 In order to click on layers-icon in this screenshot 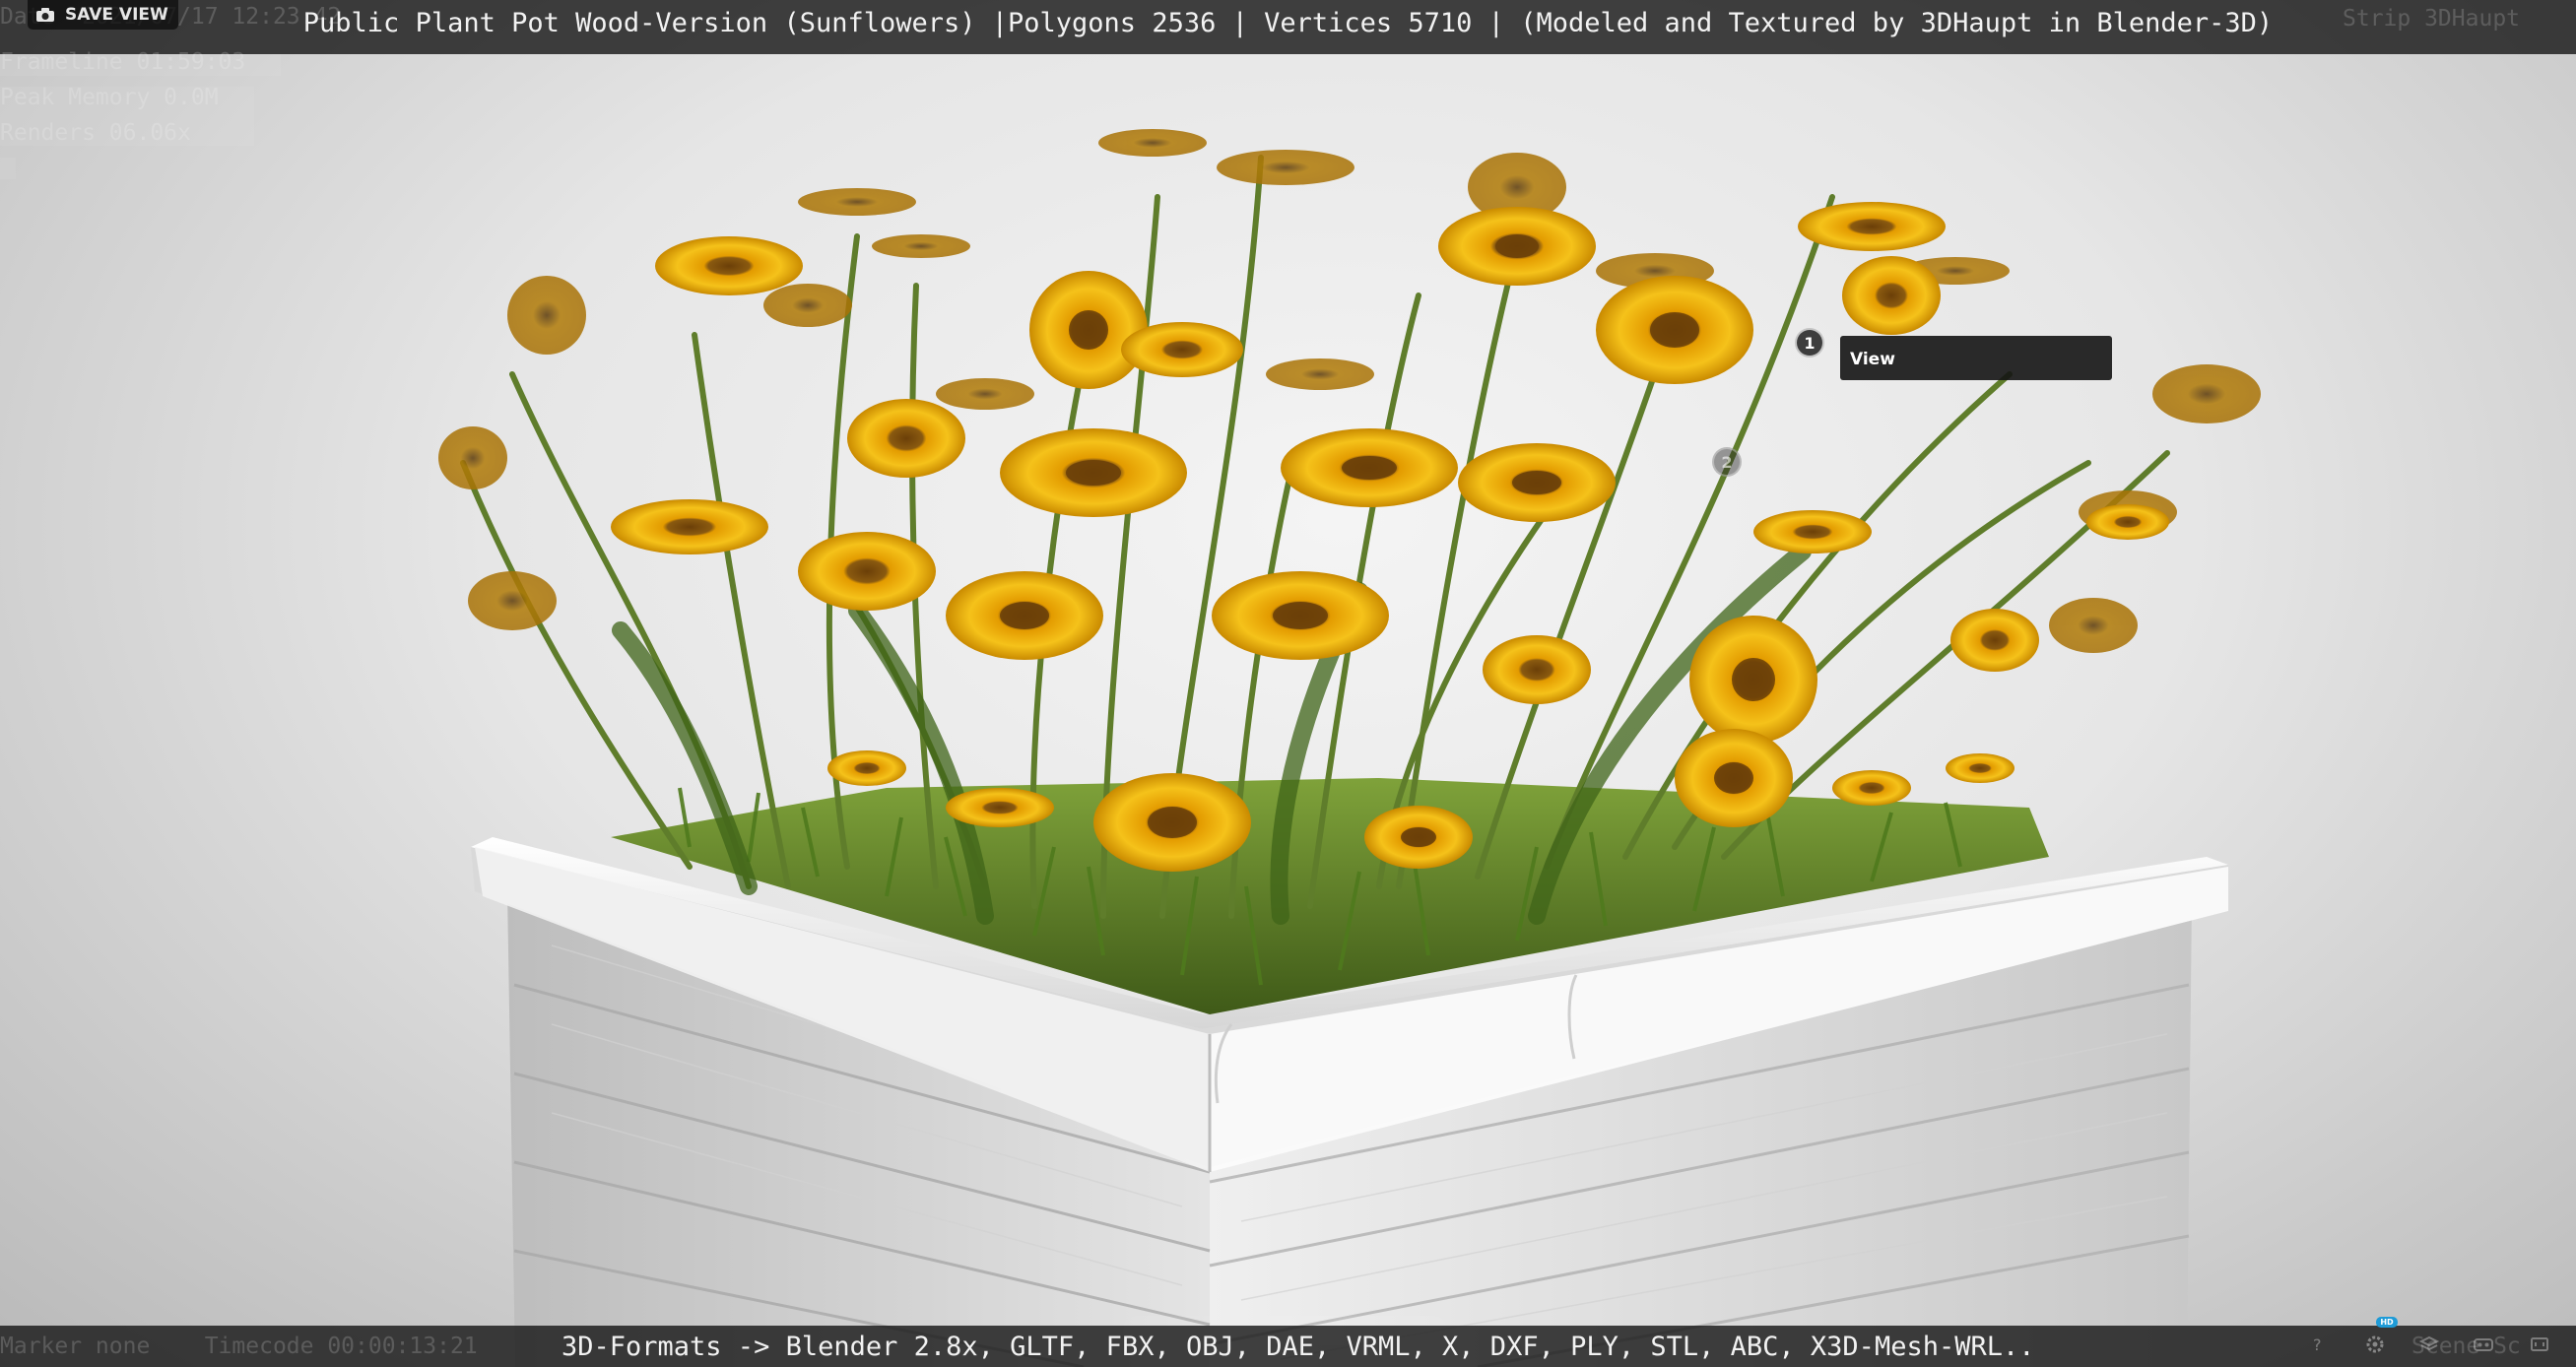, I will do `click(2429, 1343)`.